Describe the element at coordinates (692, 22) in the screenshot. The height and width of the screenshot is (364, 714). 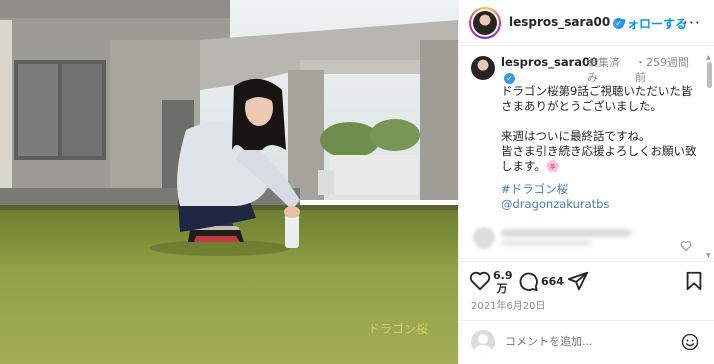
I see `more-options-icon: ···` at that location.